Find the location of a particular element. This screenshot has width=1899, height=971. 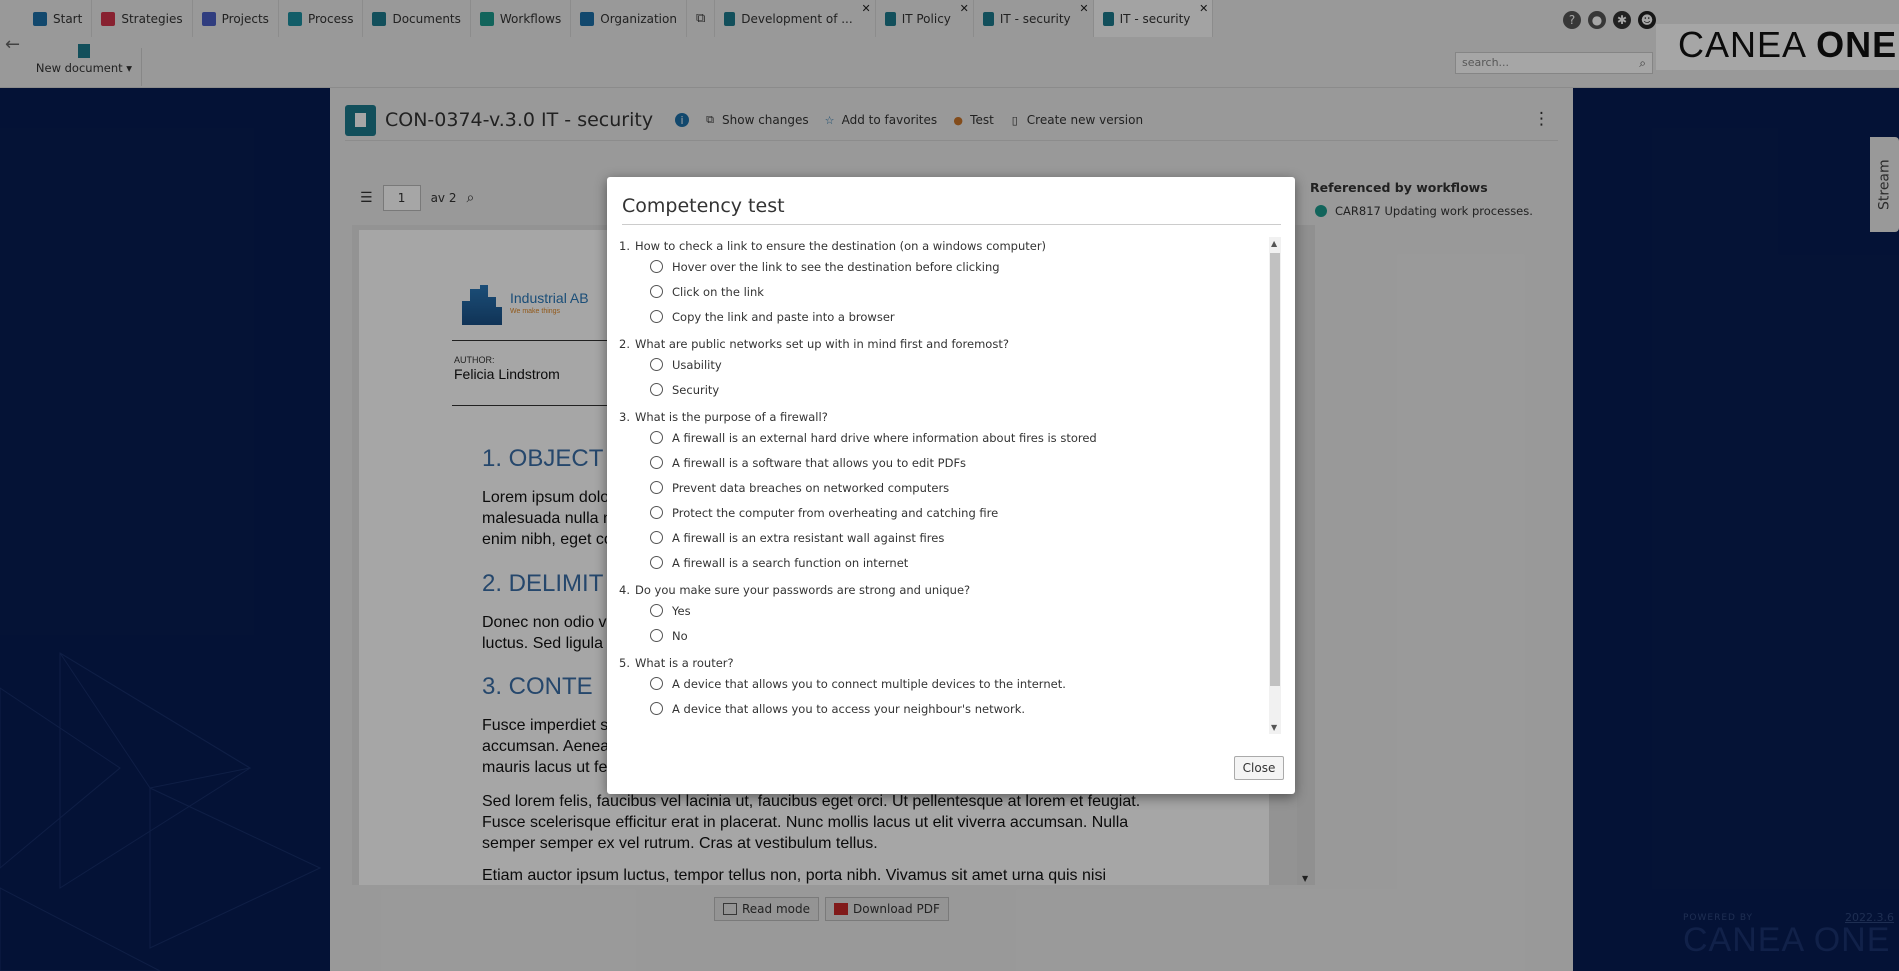

question-number: 4. is located at coordinates (624, 589).